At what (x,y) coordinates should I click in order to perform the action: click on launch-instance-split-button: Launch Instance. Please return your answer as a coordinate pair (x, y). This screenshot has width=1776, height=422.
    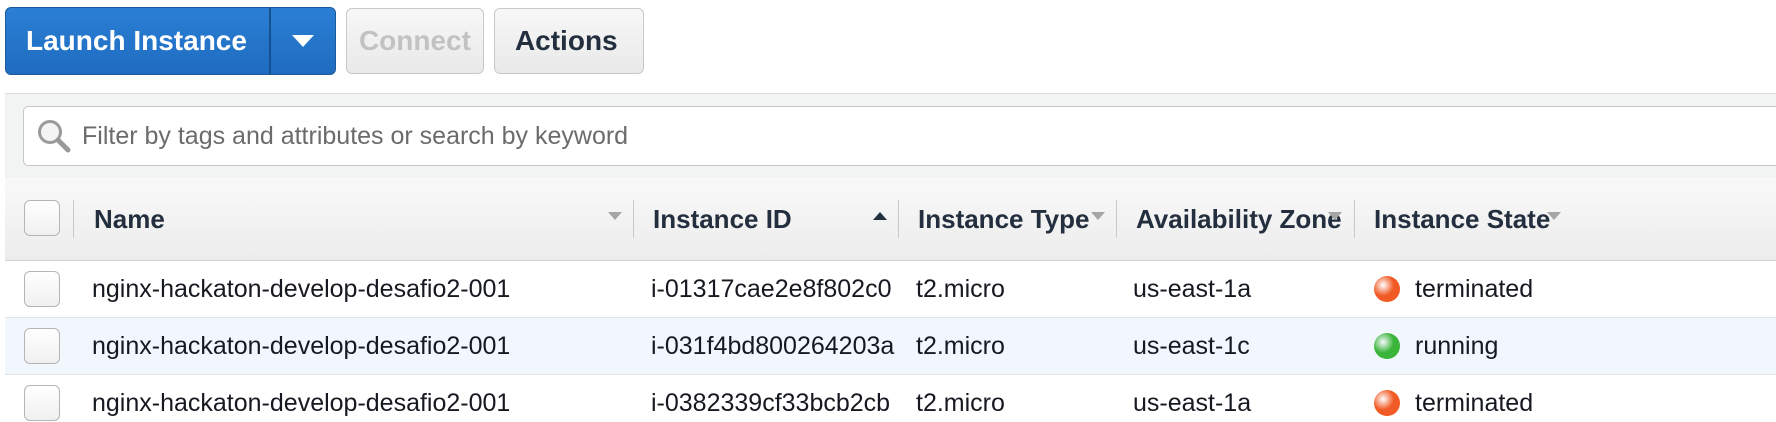
    Looking at the image, I should click on (170, 41).